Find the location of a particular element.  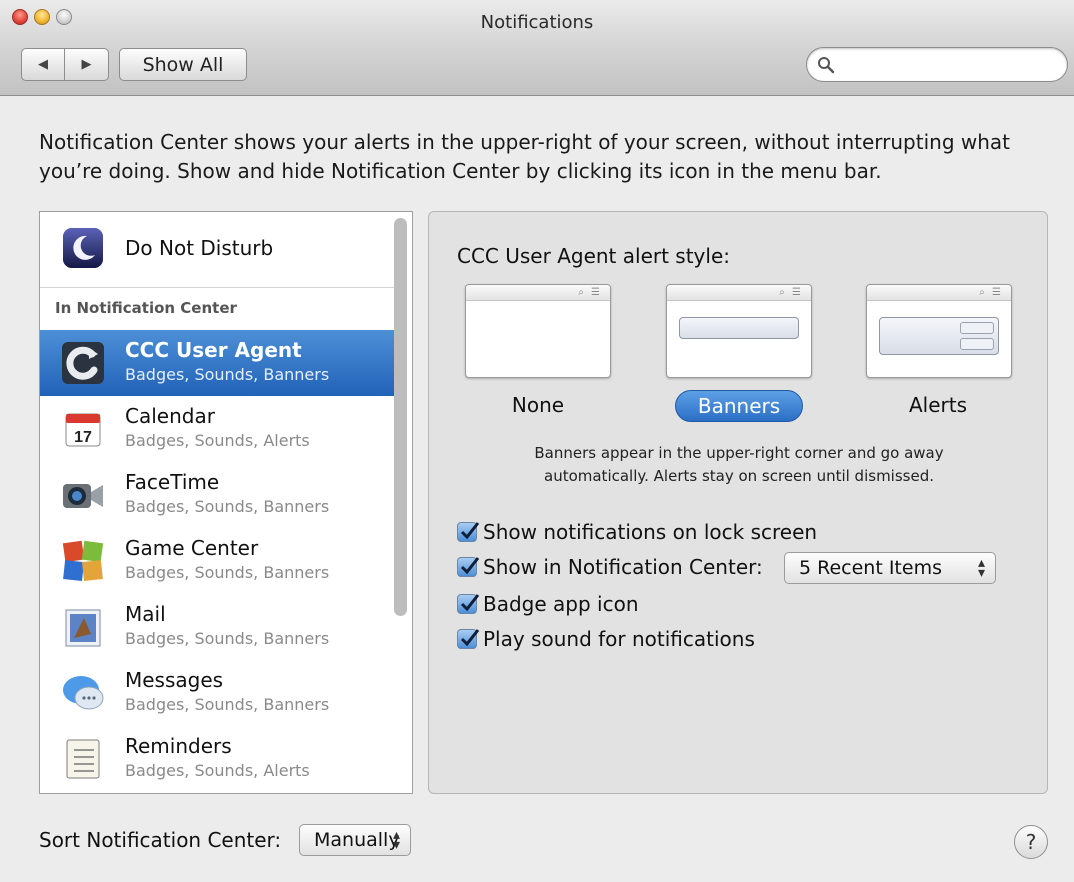

forward-arrow-icon: ▶ is located at coordinates (86, 64).